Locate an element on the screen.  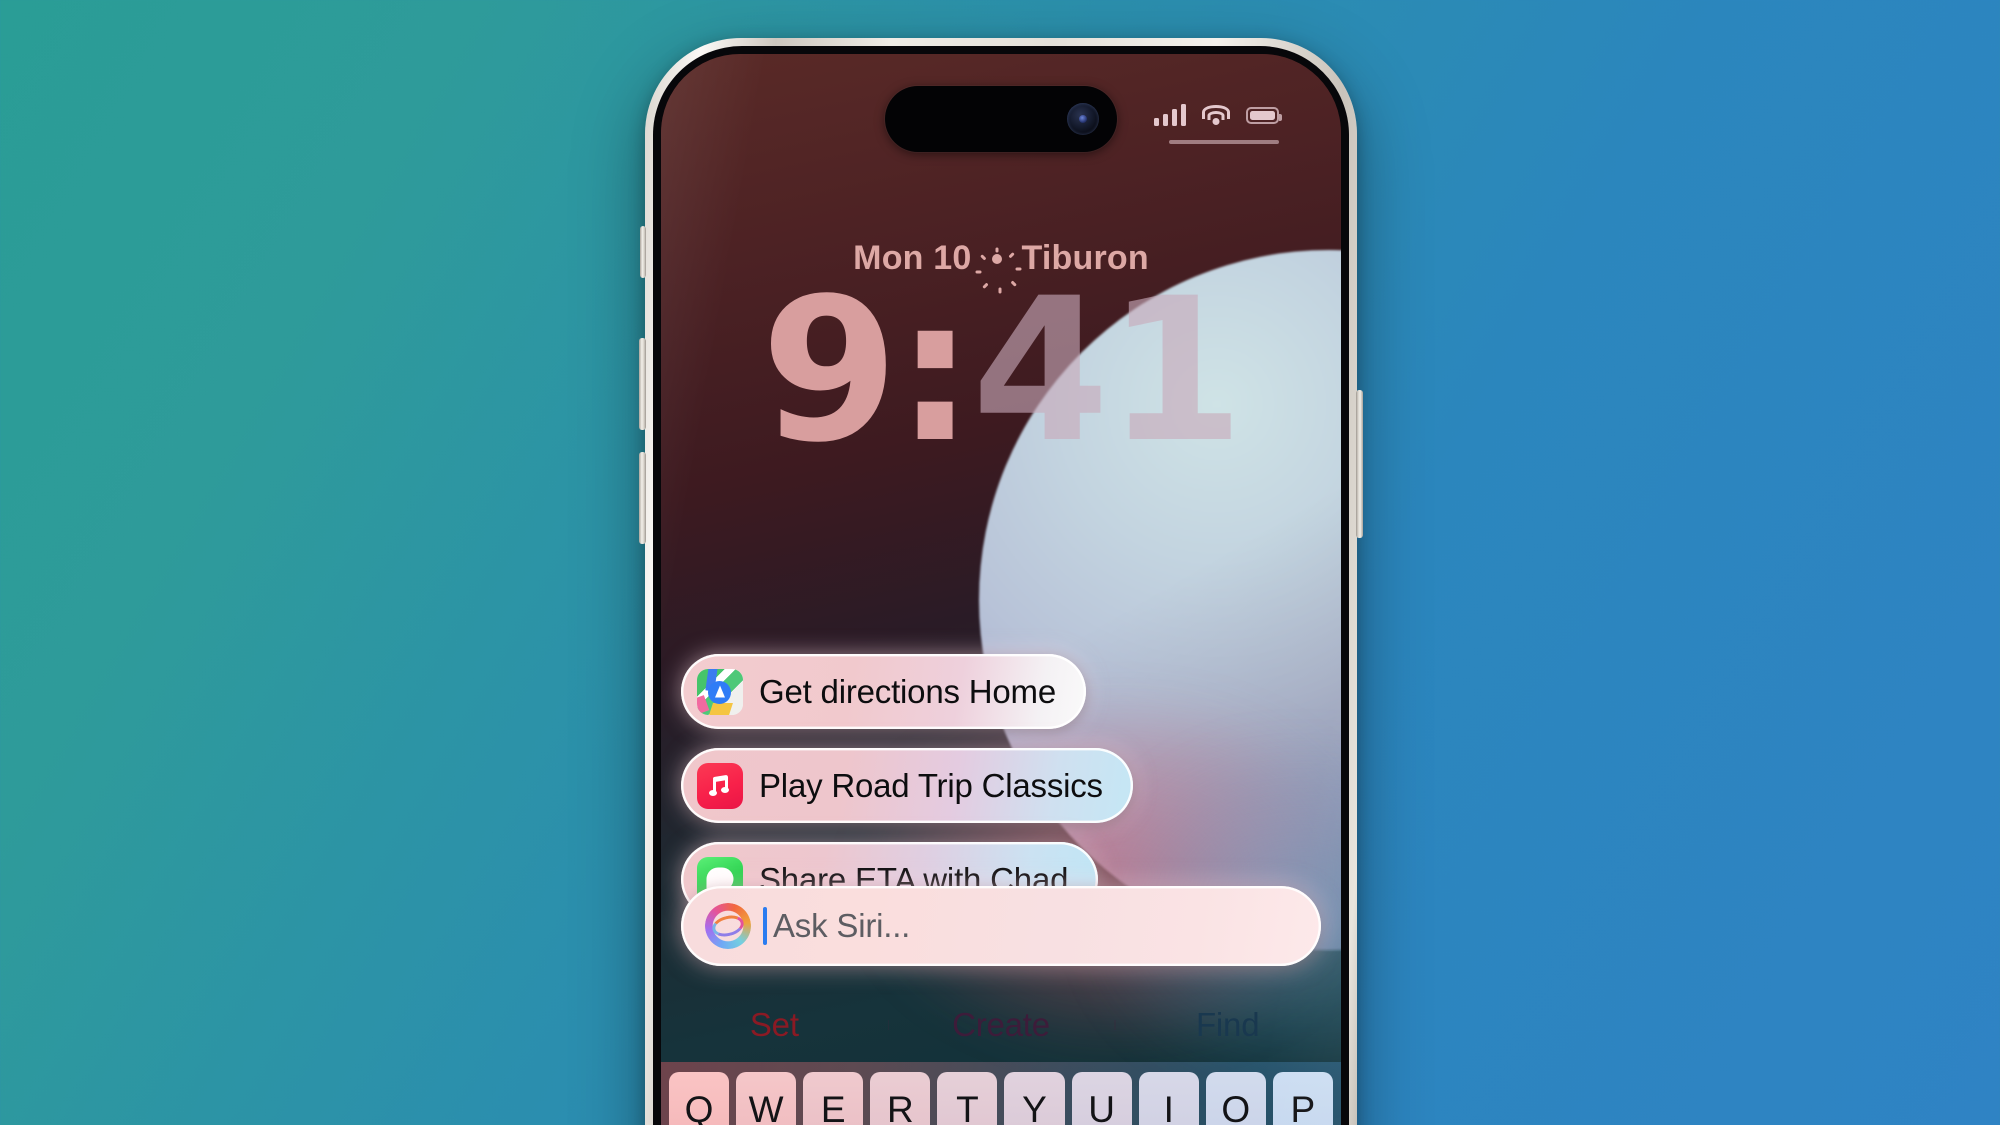
key-o: O is located at coordinates (1235, 1098).